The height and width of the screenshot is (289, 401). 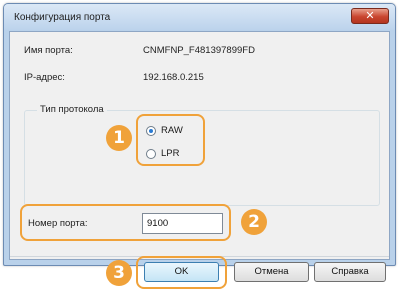 What do you see at coordinates (254, 222) in the screenshot?
I see `callout-badge-2: 2` at bounding box center [254, 222].